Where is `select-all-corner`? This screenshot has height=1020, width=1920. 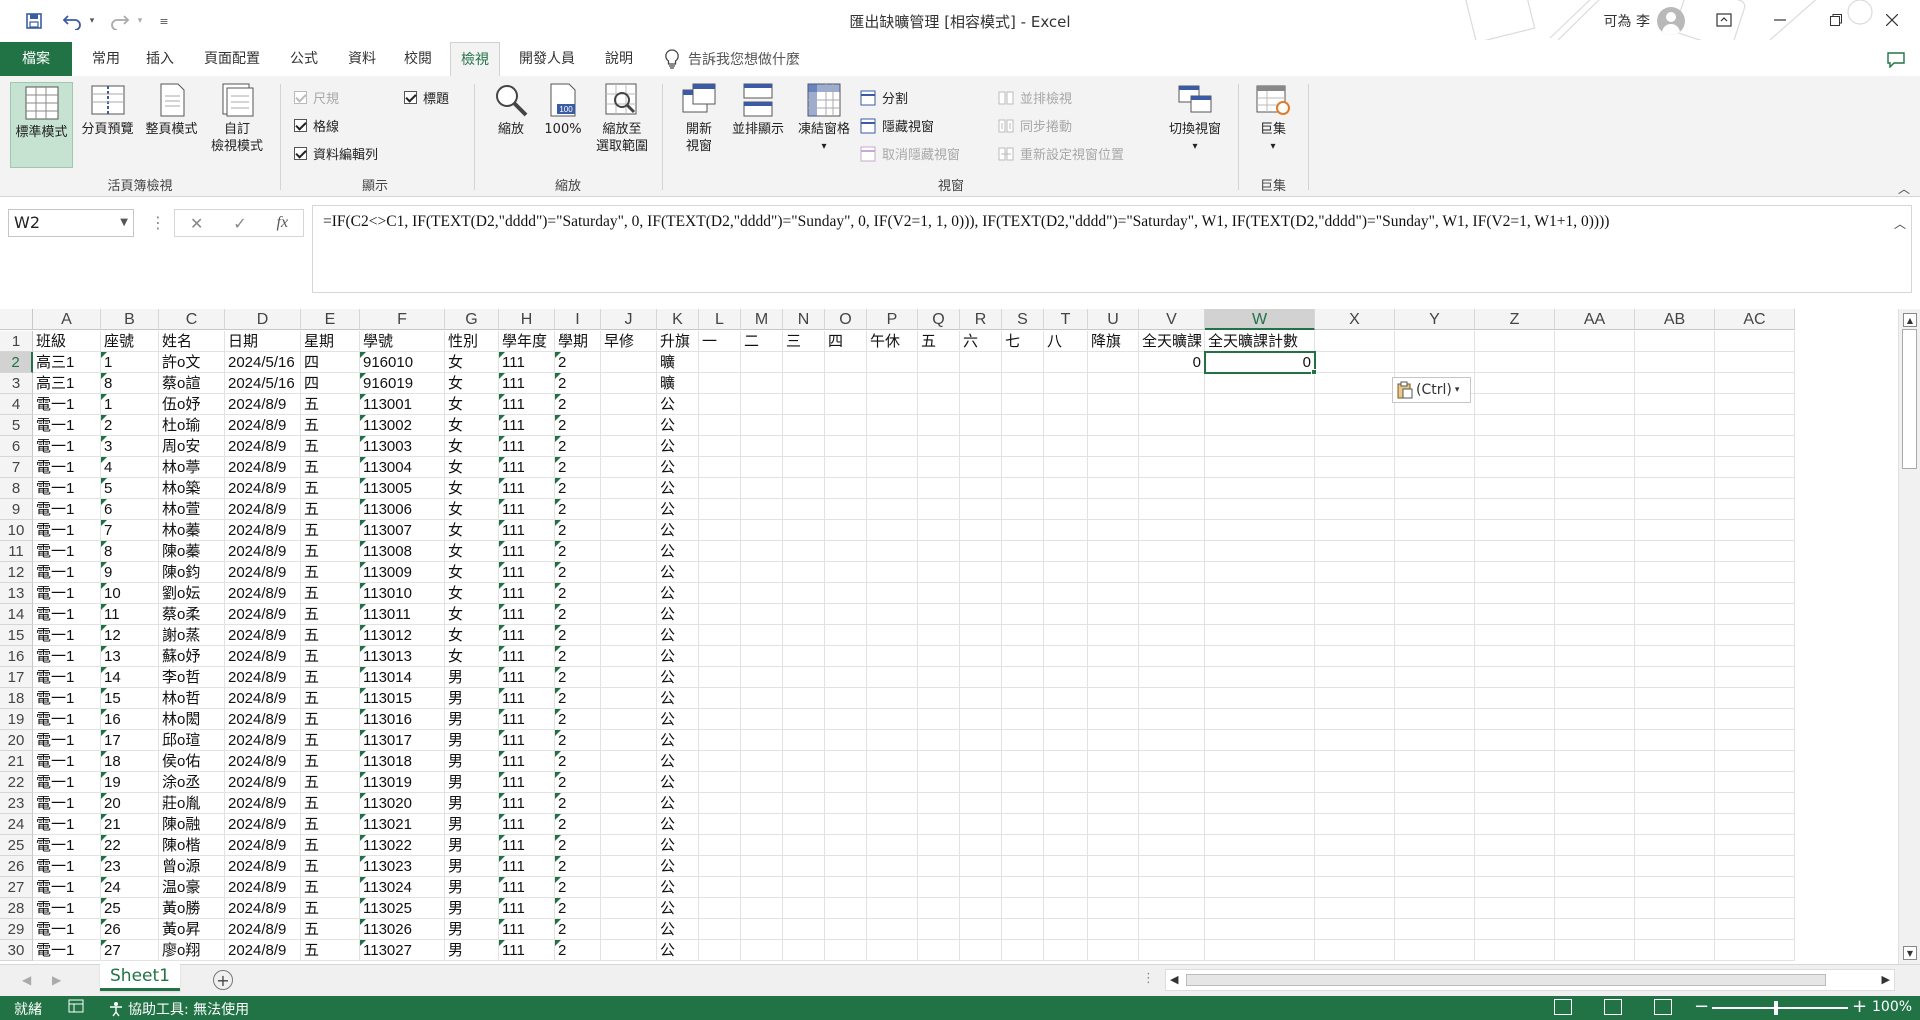
select-all-corner is located at coordinates (16, 319).